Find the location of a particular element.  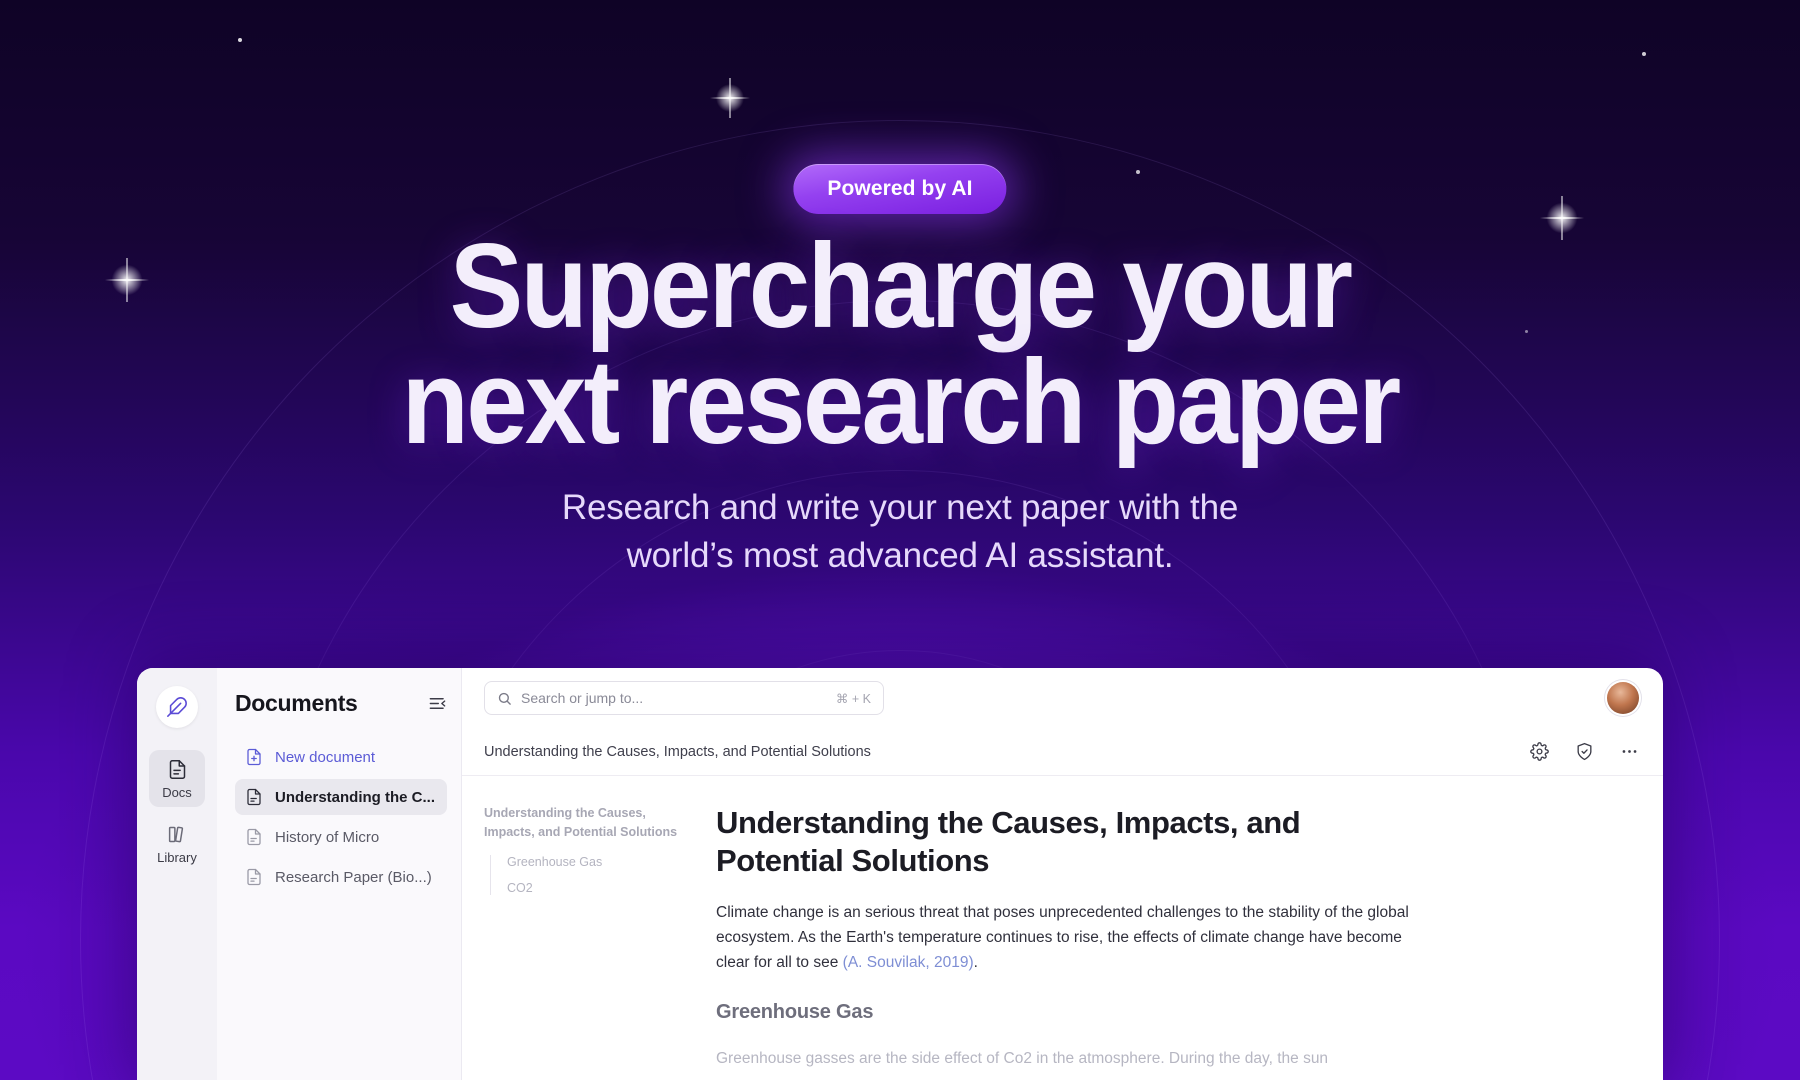

feather-quill-icon is located at coordinates (177, 707).